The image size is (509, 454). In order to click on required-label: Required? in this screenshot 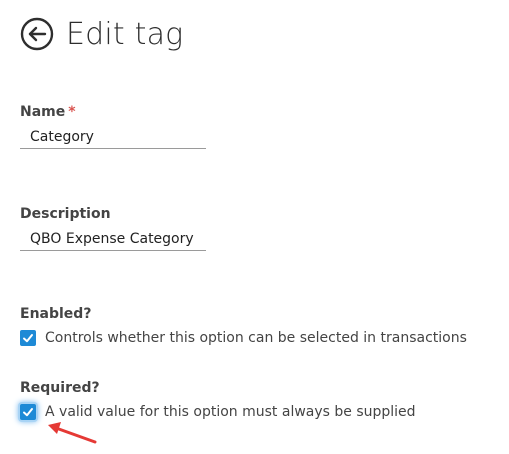, I will do `click(60, 388)`.